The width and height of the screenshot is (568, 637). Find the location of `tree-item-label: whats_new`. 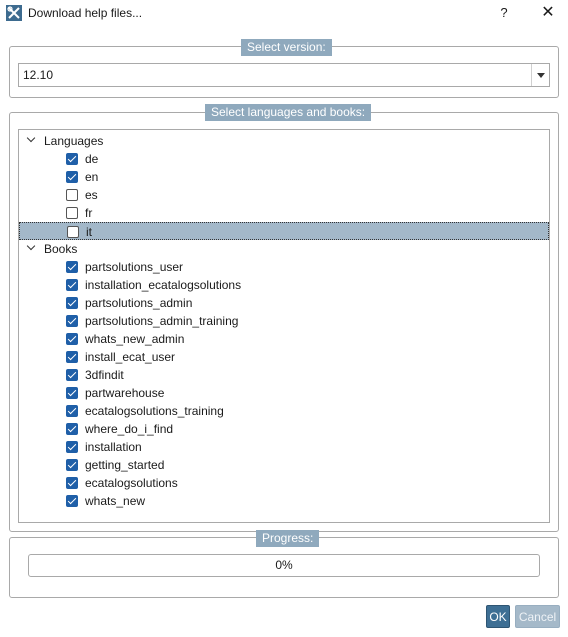

tree-item-label: whats_new is located at coordinates (115, 501).